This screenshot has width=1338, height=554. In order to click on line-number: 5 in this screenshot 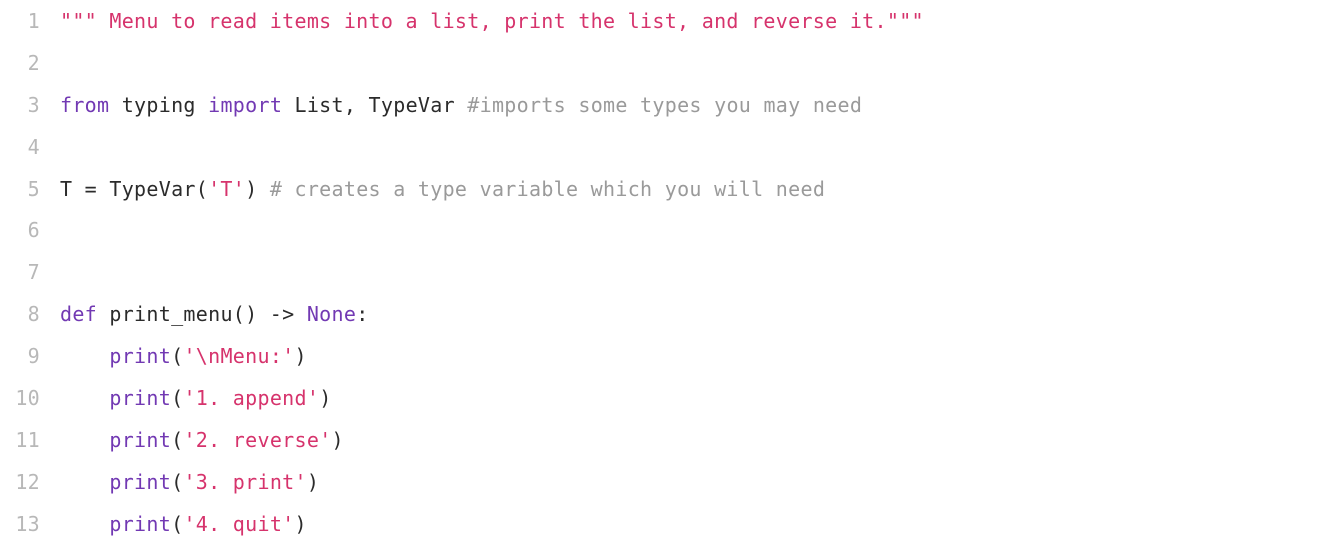, I will do `click(33, 188)`.